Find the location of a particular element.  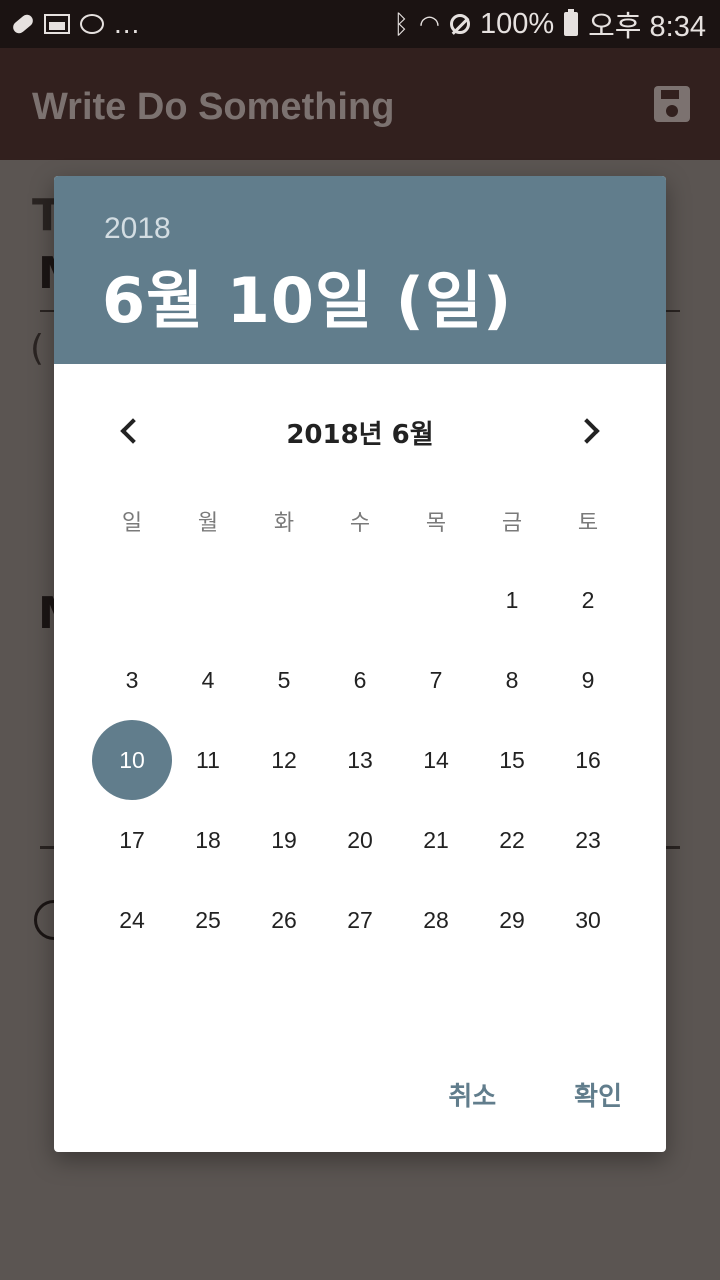

day-number: 15 is located at coordinates (512, 760).